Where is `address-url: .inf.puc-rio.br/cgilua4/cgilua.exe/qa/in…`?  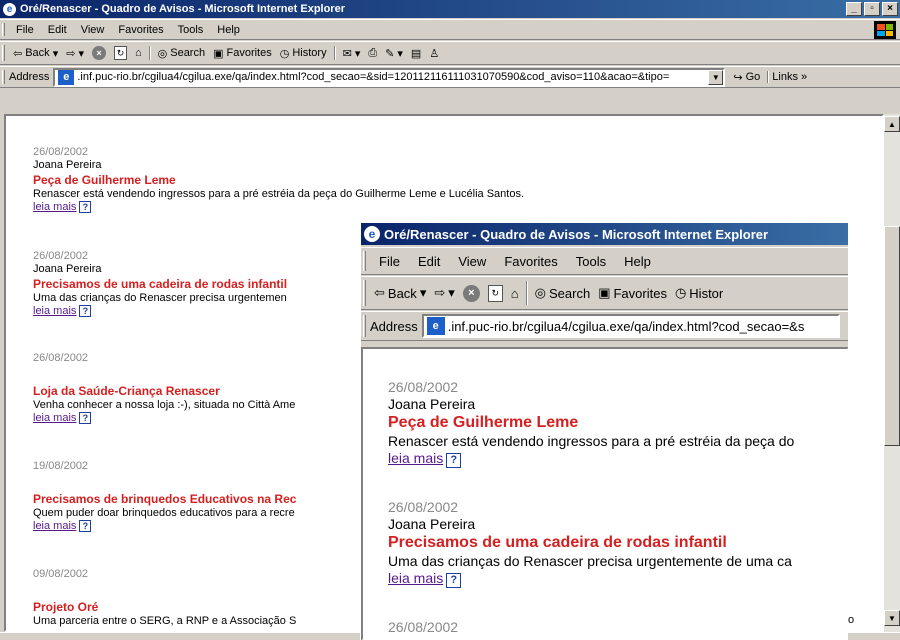
address-url: .inf.puc-rio.br/cgilua4/cgilua.exe/qa/in… is located at coordinates (626, 326).